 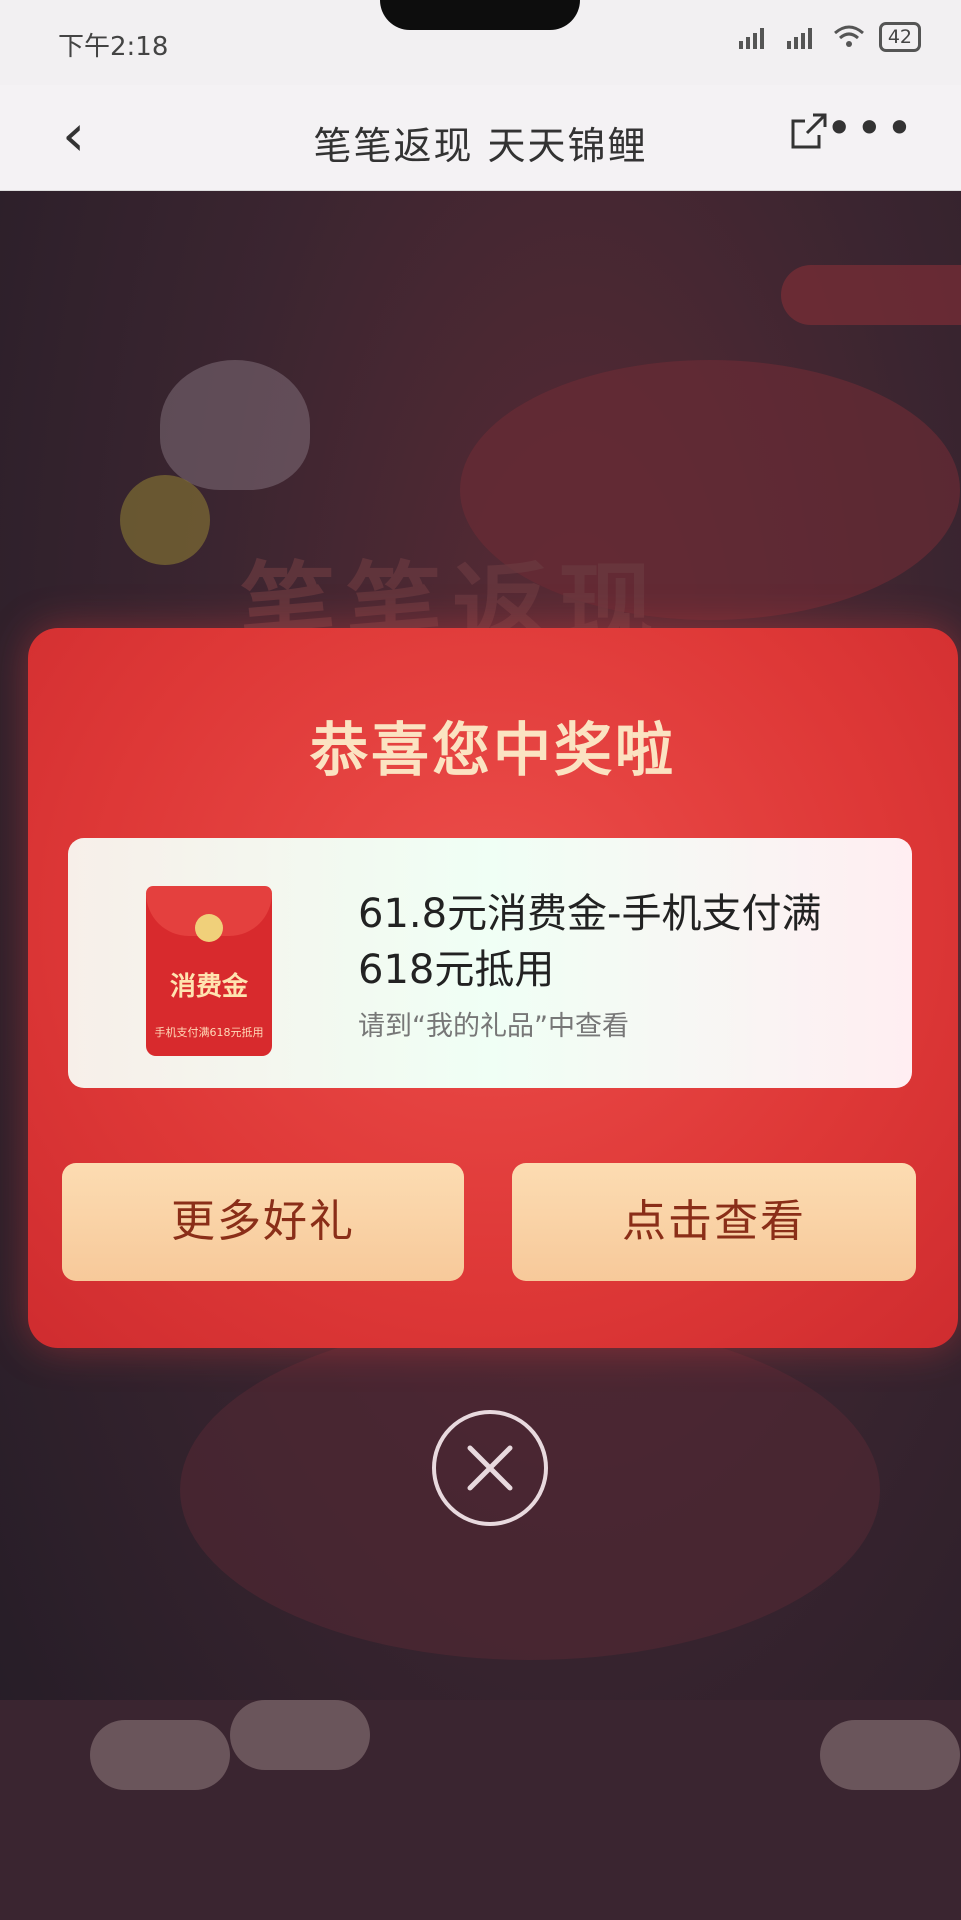 What do you see at coordinates (871, 128) in the screenshot?
I see `more-options-icon: •••` at bounding box center [871, 128].